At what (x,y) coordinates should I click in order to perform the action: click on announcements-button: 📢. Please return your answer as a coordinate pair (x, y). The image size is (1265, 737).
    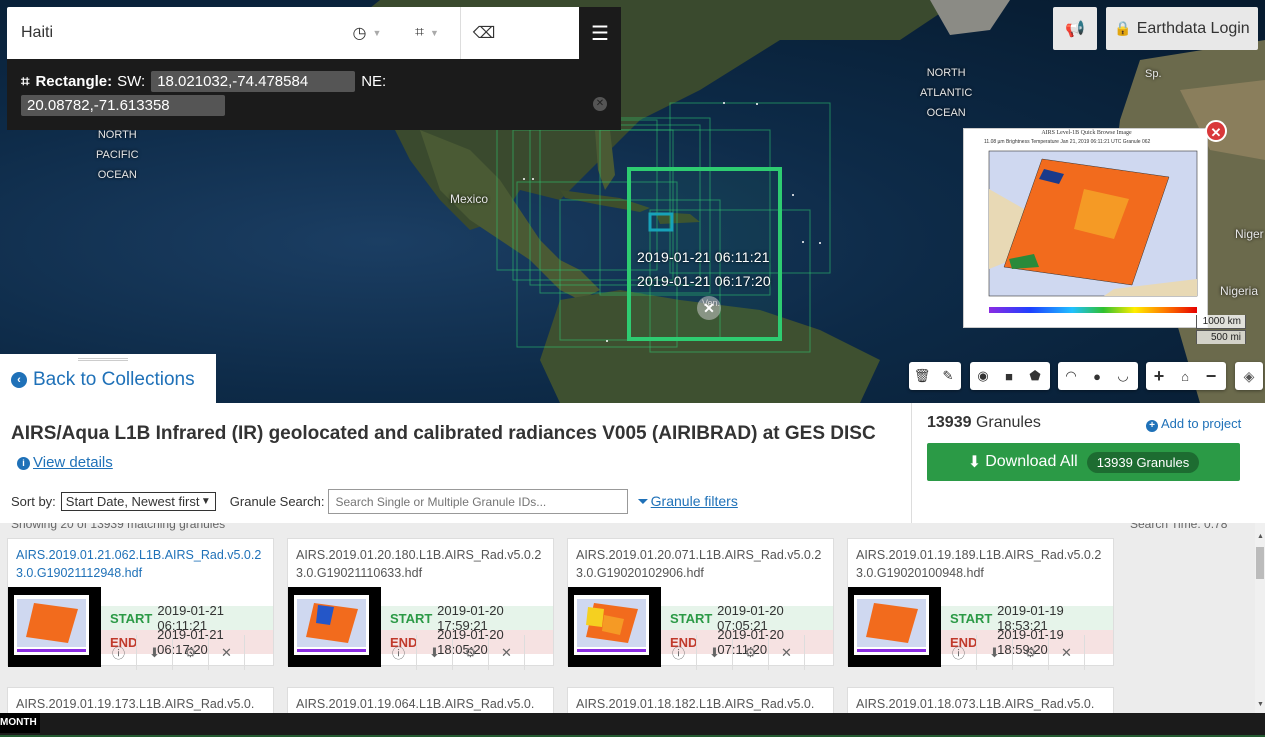
    Looking at the image, I should click on (1075, 28).